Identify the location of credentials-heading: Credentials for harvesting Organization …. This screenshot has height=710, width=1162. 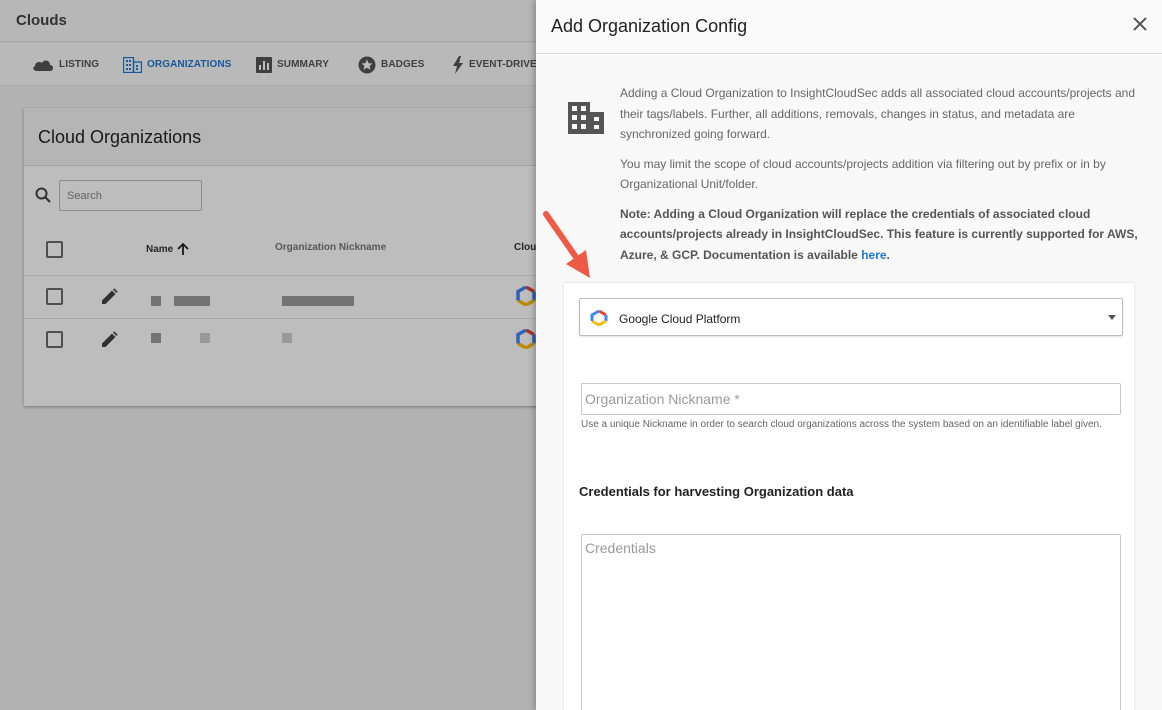
(716, 491).